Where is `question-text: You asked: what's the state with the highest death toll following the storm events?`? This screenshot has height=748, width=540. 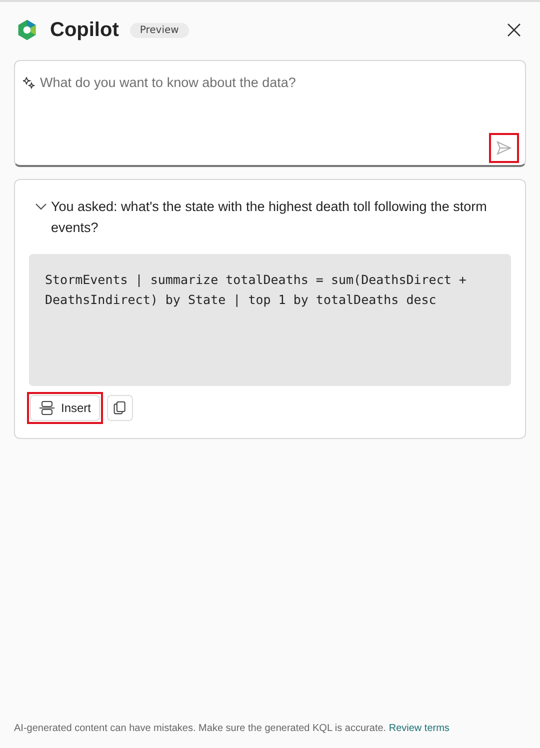 question-text: You asked: what's the state with the highest death toll following the storm events? is located at coordinates (269, 217).